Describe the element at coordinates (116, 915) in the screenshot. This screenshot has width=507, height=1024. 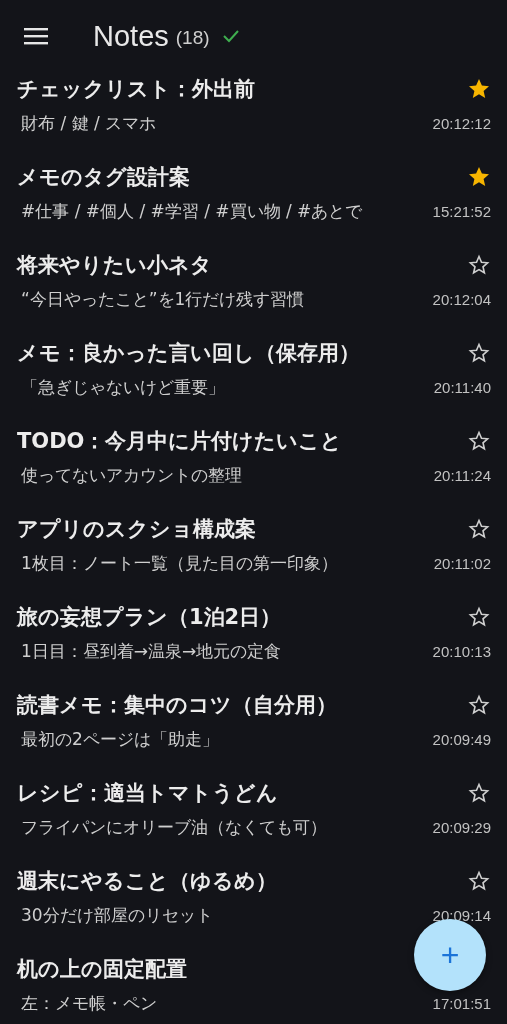
I see `note-preview: 30分だけ部屋のリセット` at that location.